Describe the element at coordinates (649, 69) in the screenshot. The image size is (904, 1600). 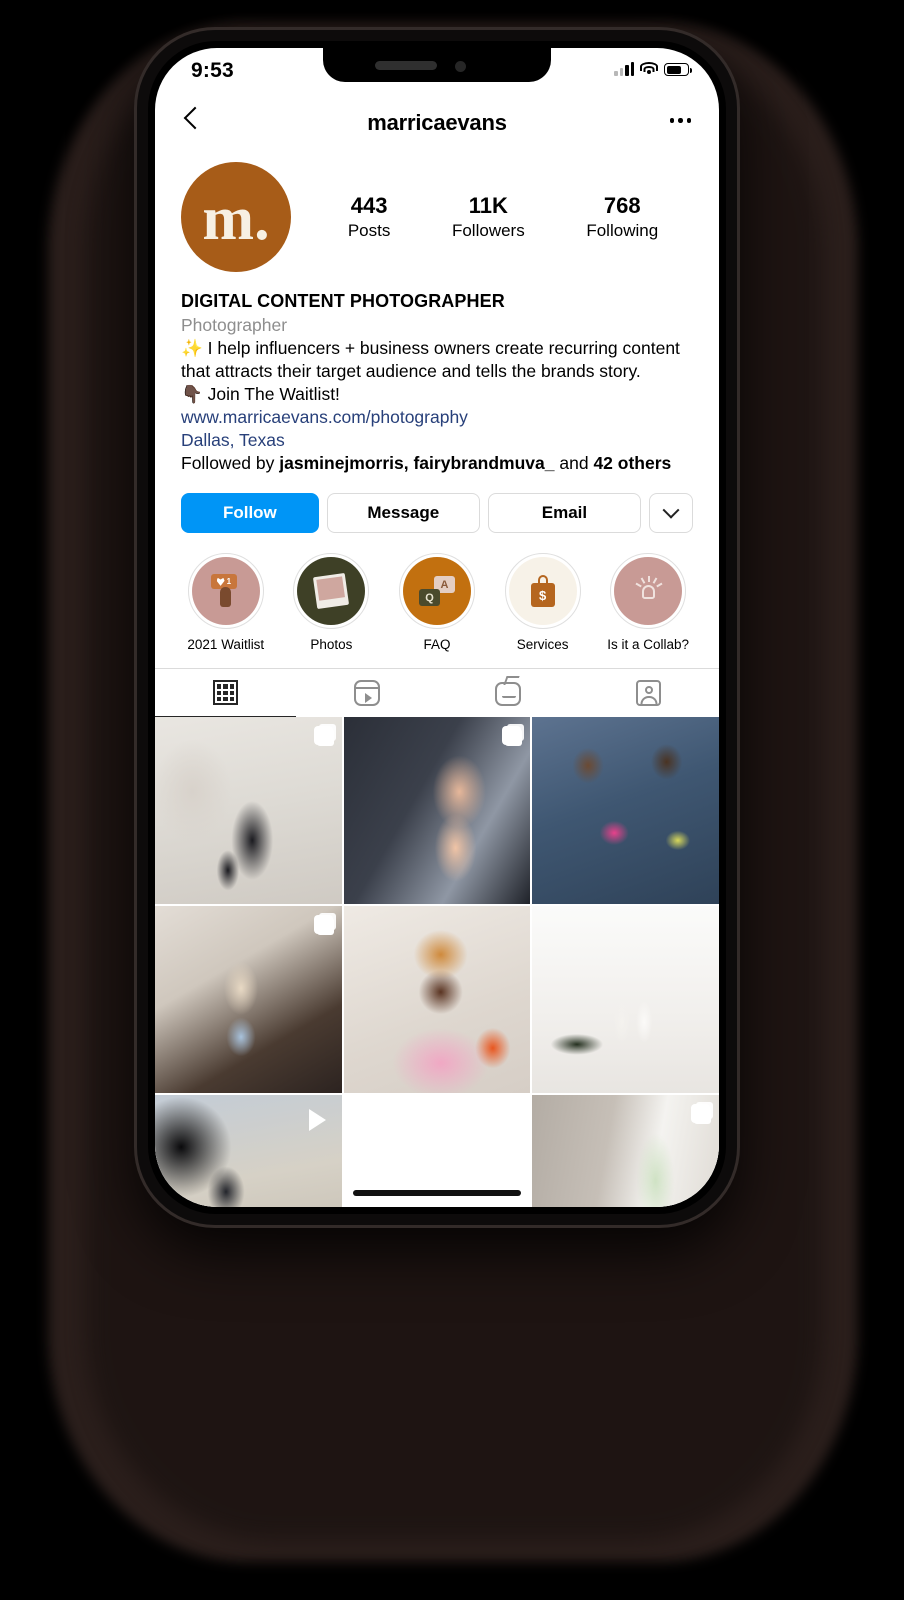
I see `wifi-icon` at that location.